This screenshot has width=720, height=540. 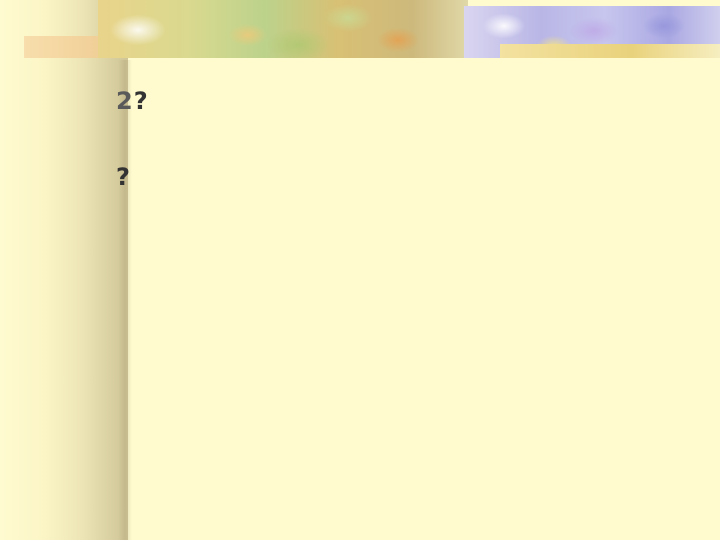 What do you see at coordinates (283, 29) in the screenshot?
I see `leaf-banner-image` at bounding box center [283, 29].